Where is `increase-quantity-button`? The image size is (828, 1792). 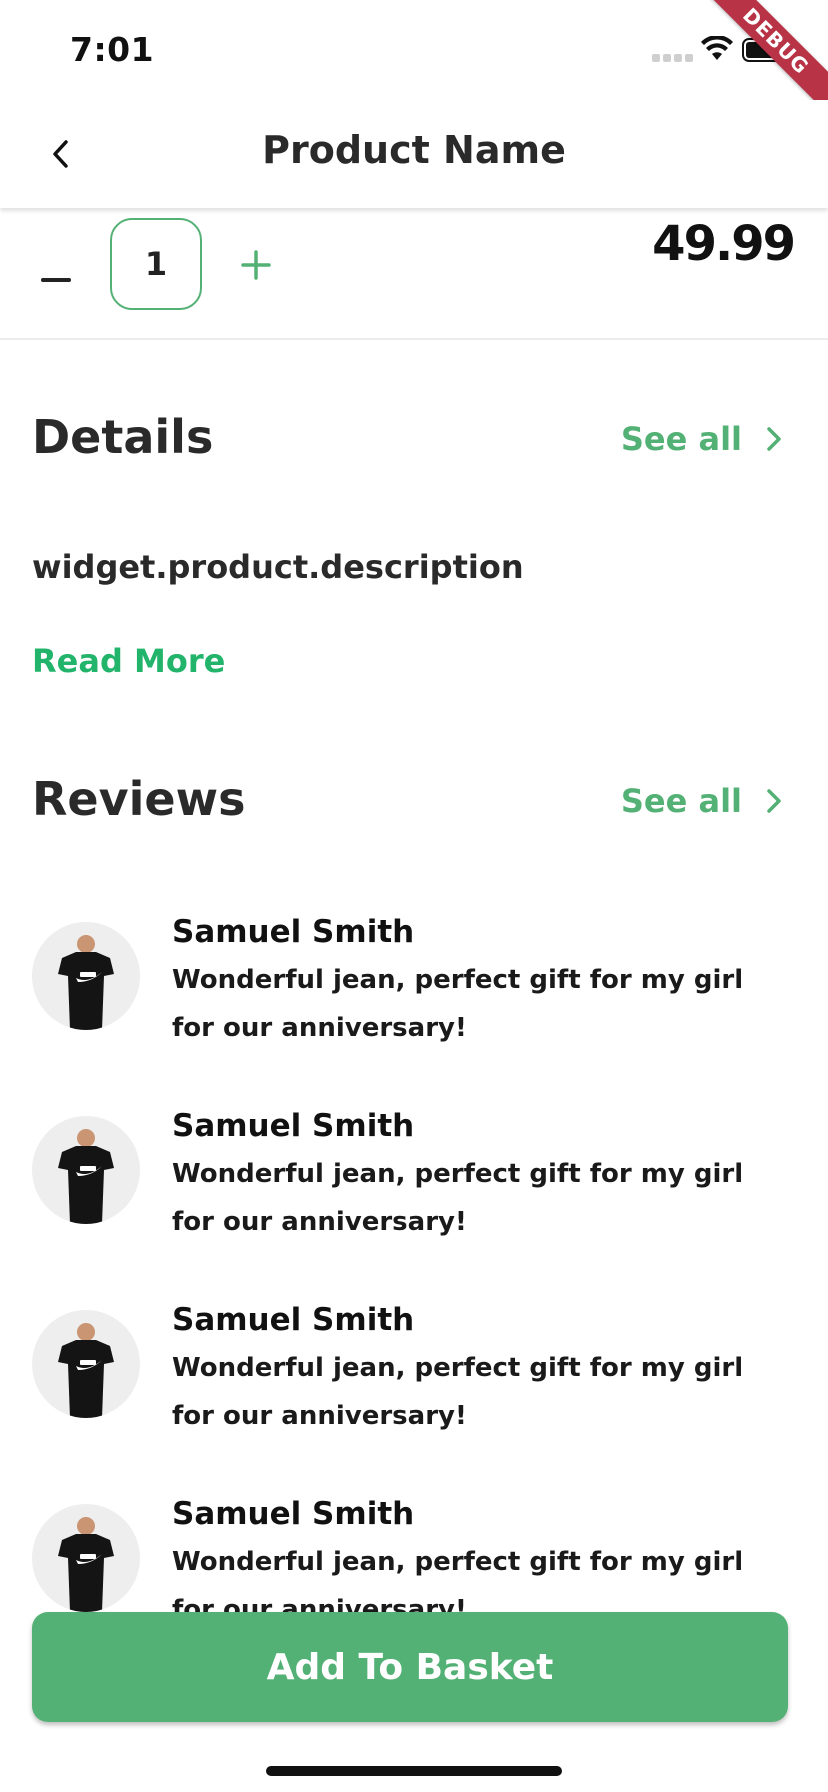 increase-quantity-button is located at coordinates (256, 265).